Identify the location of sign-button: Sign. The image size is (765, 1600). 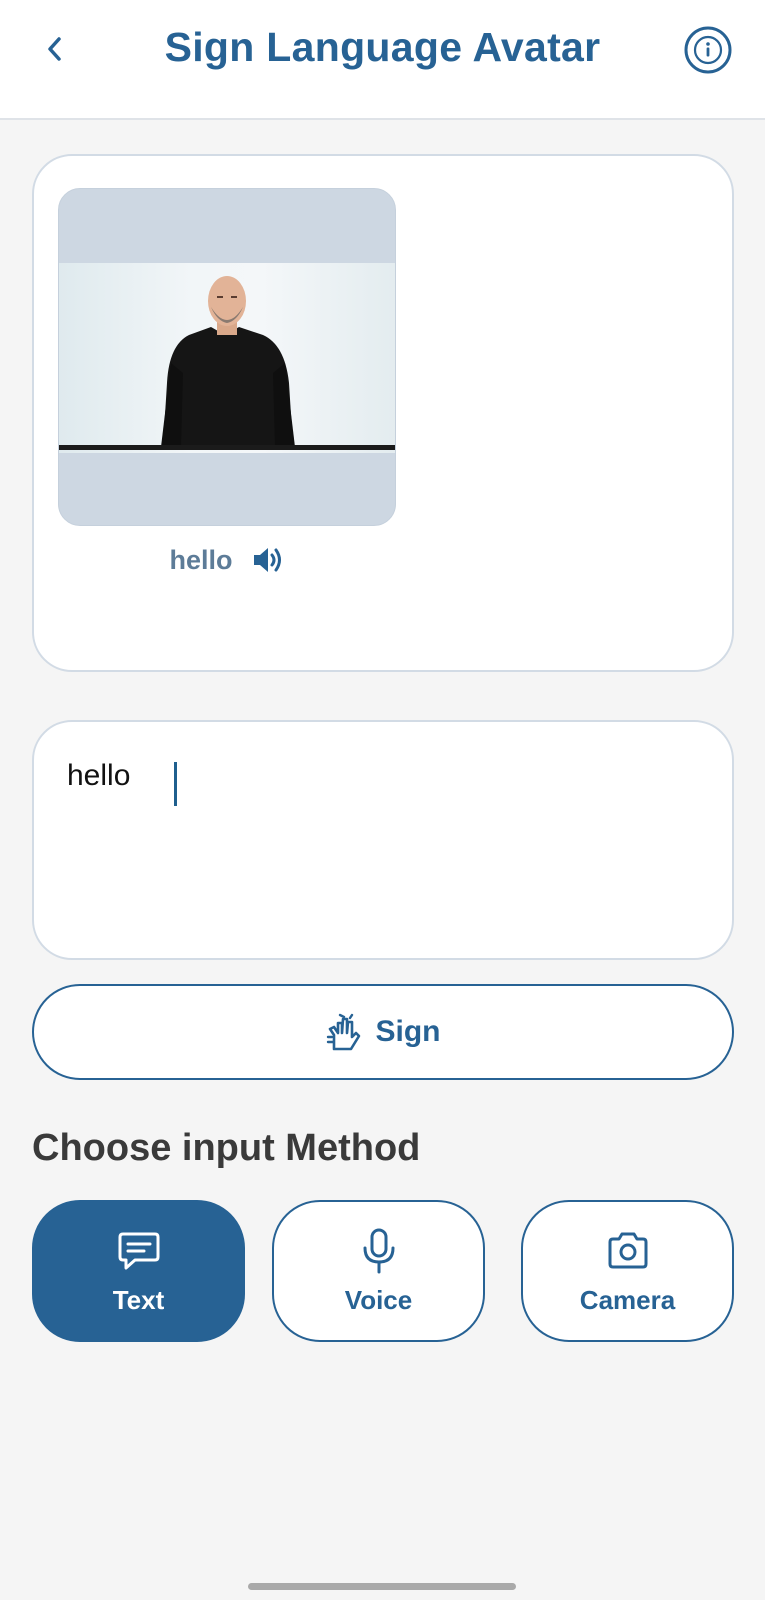
(383, 1032).